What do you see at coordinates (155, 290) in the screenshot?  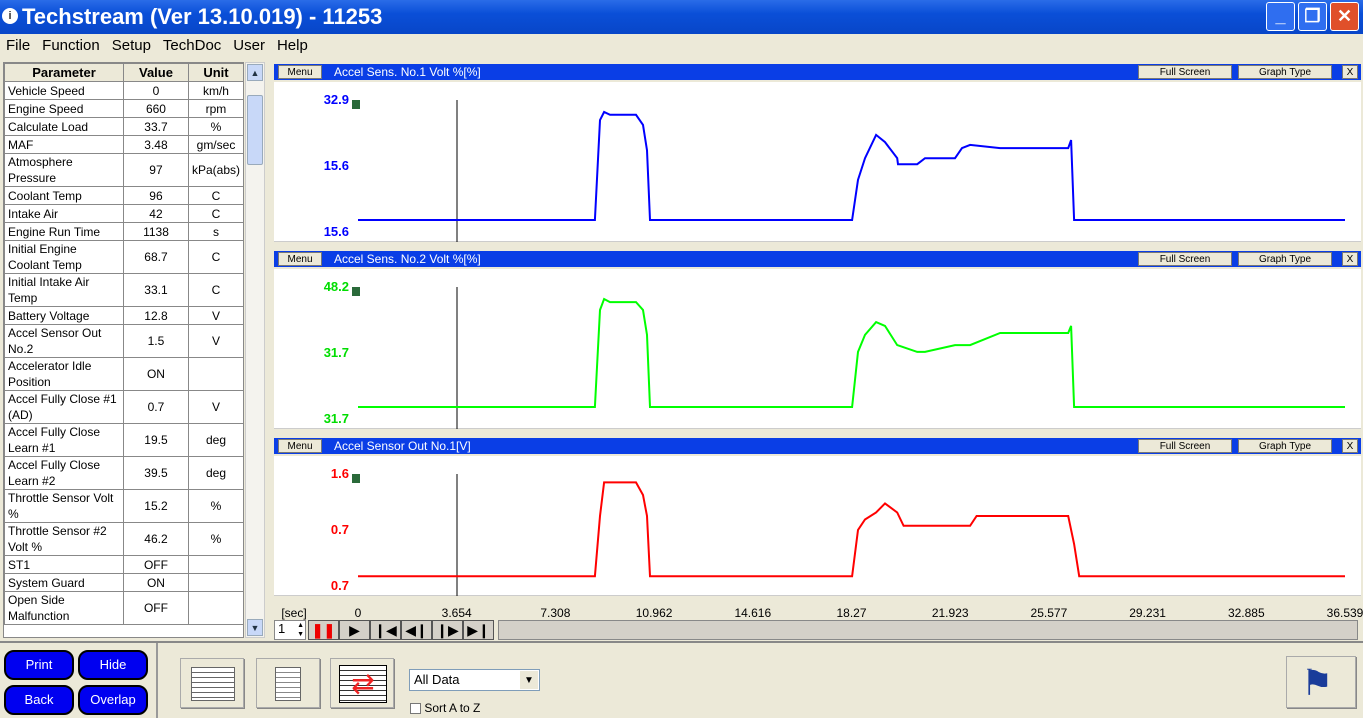 I see `param-value: 33.1` at bounding box center [155, 290].